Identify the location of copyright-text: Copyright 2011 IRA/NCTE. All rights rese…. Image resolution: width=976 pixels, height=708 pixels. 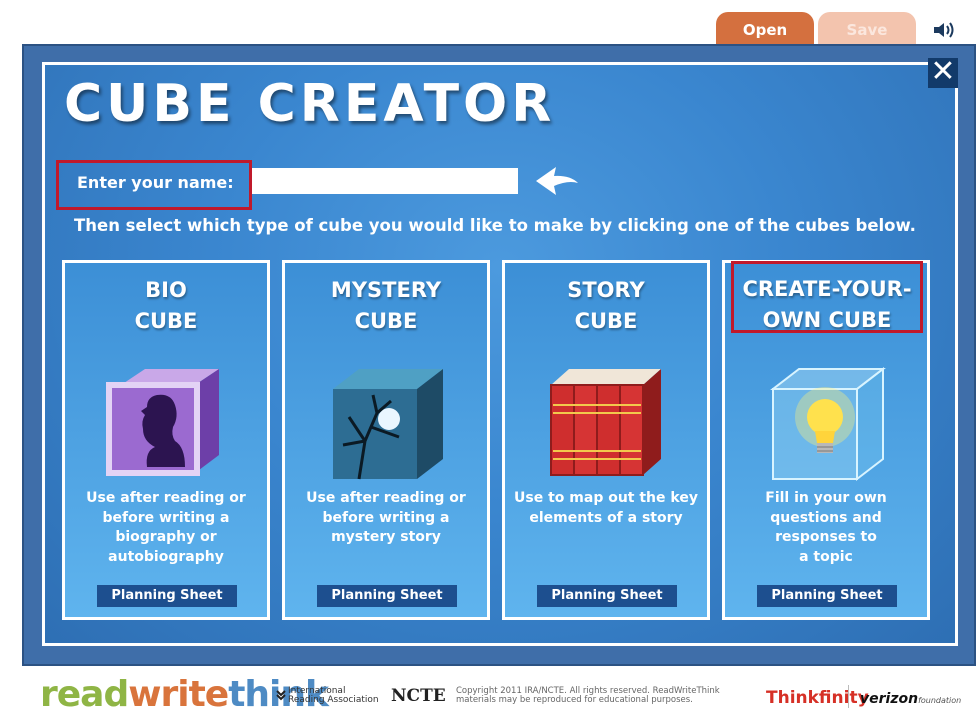
(588, 695).